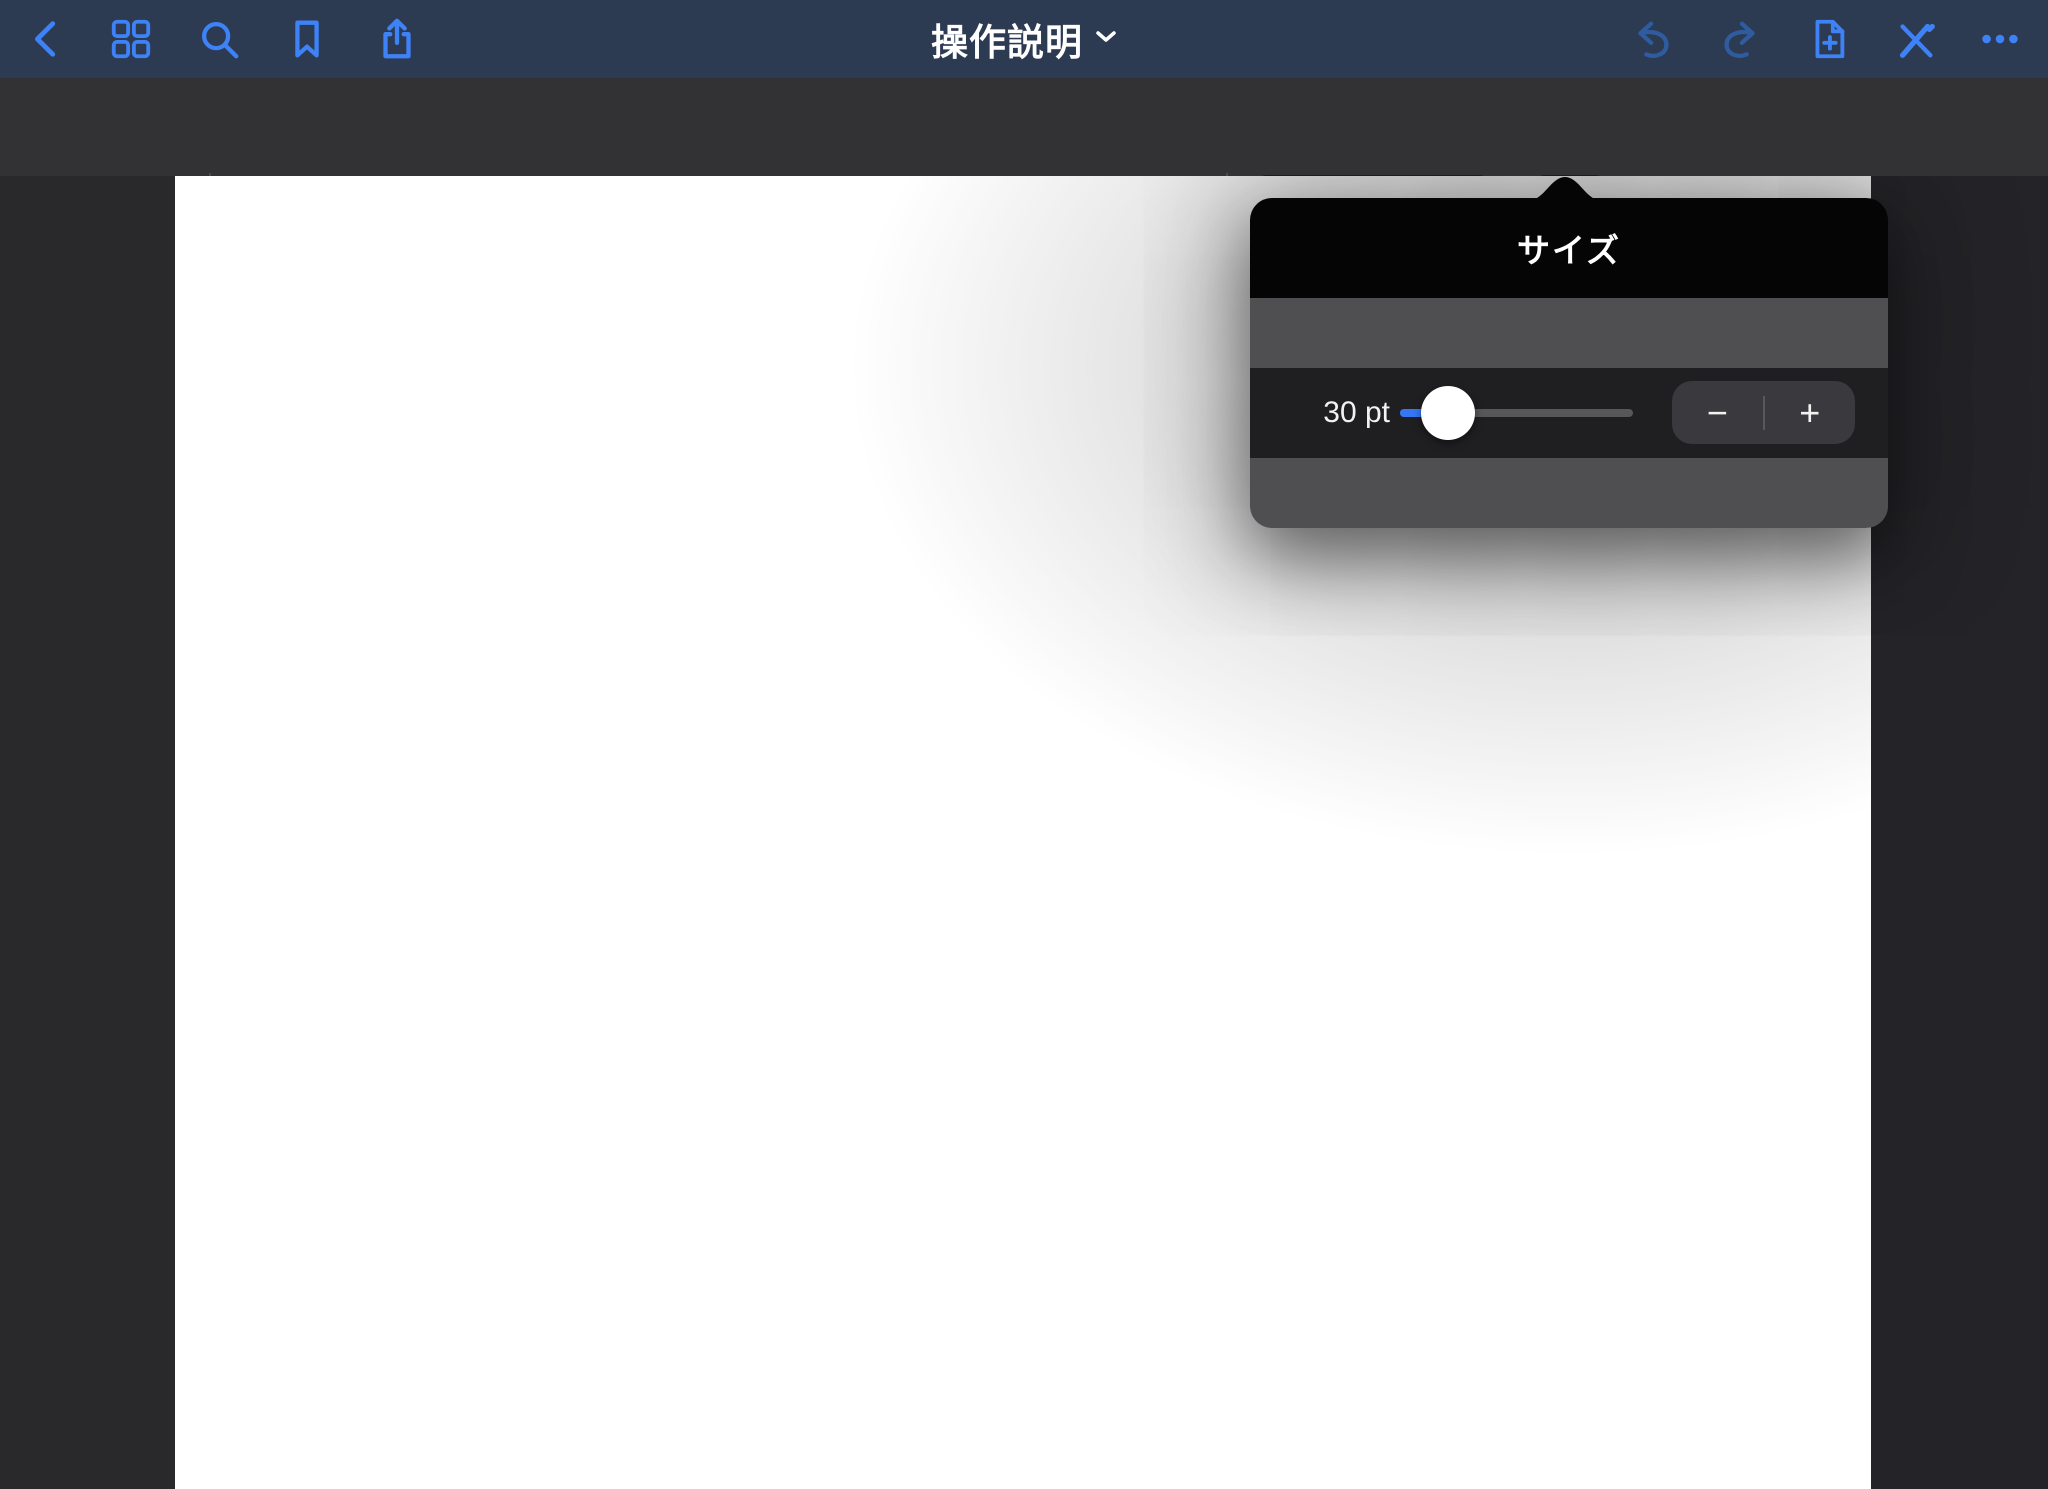 The height and width of the screenshot is (1489, 2048). I want to click on redo-icon, so click(1740, 39).